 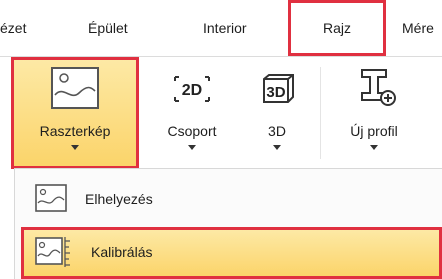 I want to click on tab-epulet: Épület, so click(x=108, y=28).